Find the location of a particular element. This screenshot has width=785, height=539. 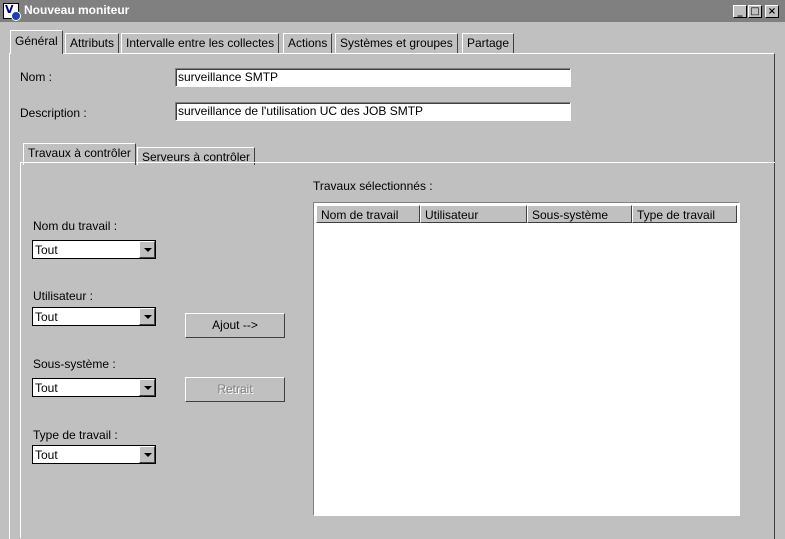

tab-label: Actions is located at coordinates (308, 43).